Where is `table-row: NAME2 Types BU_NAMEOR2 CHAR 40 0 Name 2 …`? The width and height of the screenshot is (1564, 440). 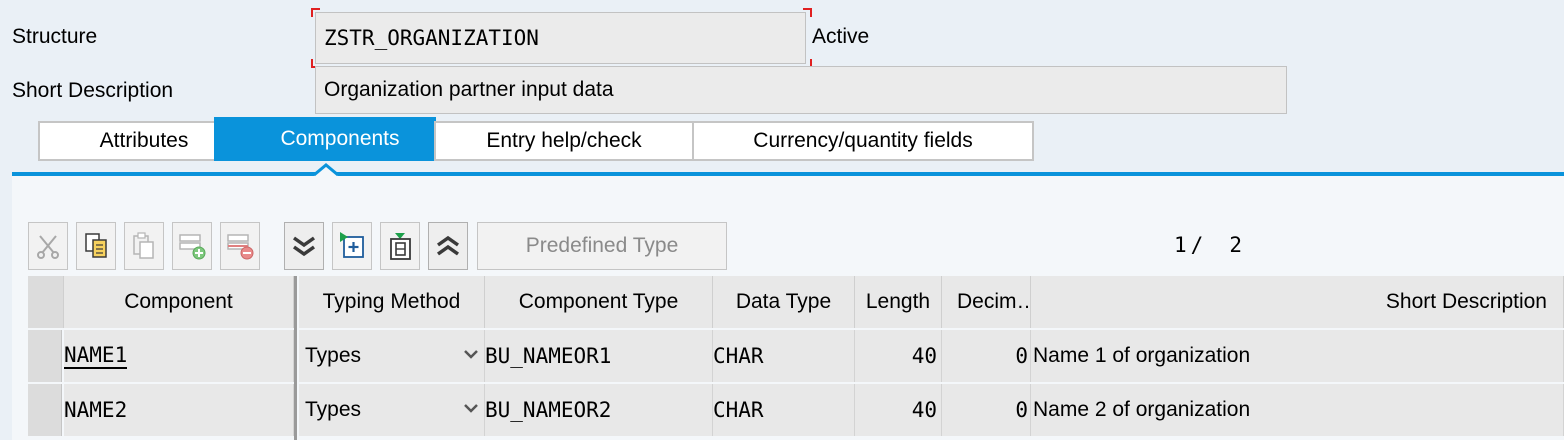
table-row: NAME2 Types BU_NAMEOR2 CHAR 40 0 Name 2 … is located at coordinates (796, 411).